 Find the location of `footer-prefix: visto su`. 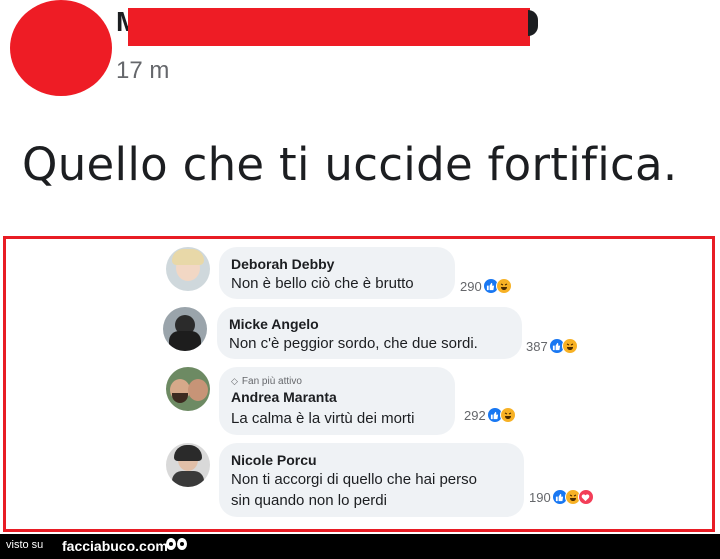

footer-prefix: visto su is located at coordinates (25, 545).